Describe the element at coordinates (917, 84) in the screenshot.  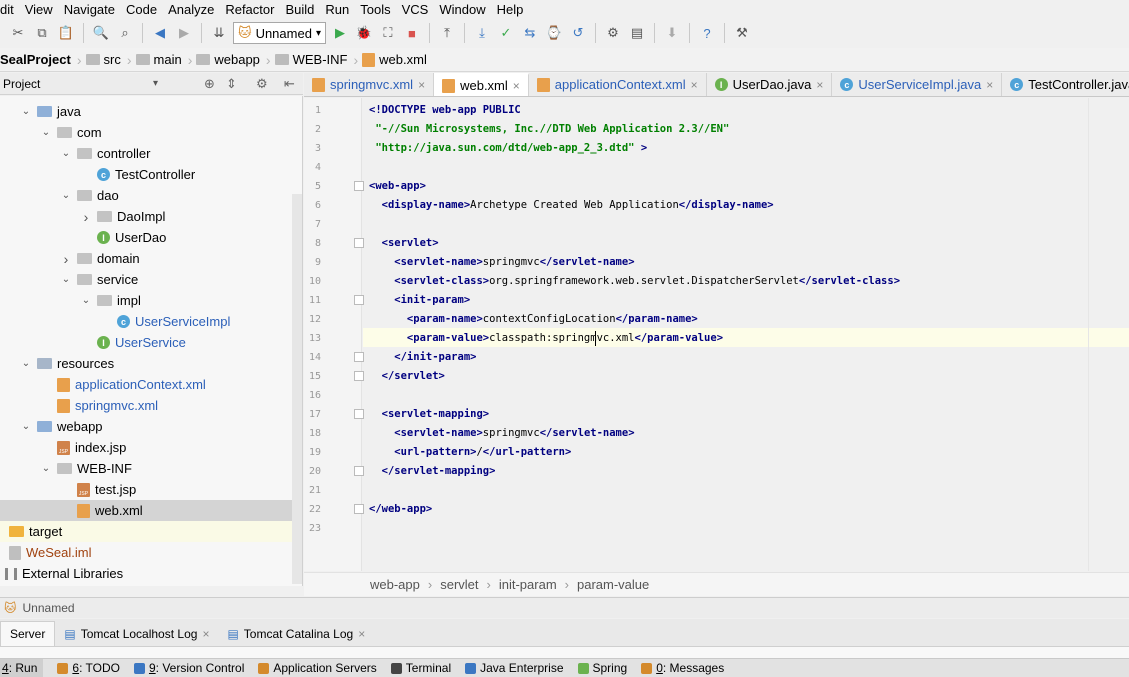
I see `tab-userserviceimpl-java: c UserServiceImpl.java ×` at that location.